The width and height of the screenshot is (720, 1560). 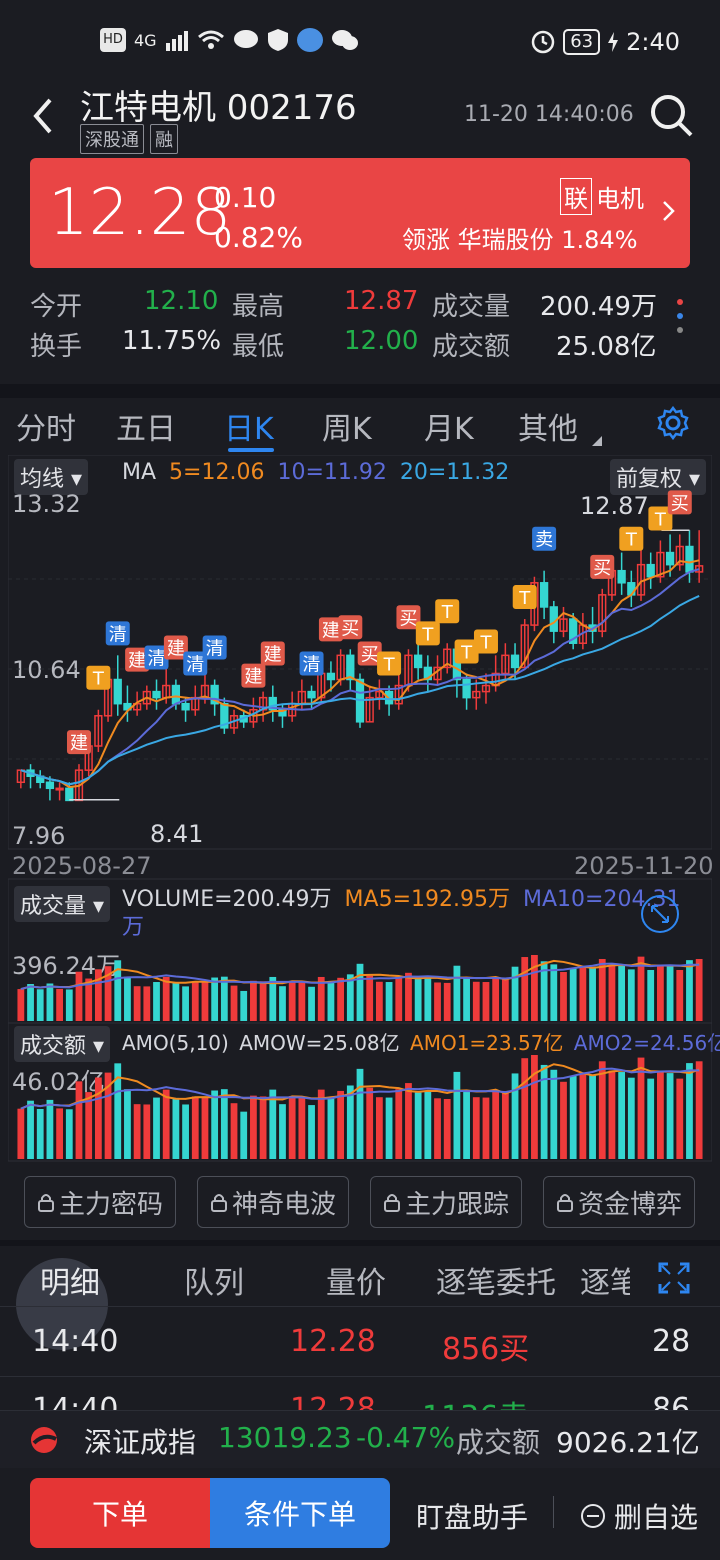 What do you see at coordinates (120, 1513) in the screenshot?
I see `place-order-button: 下单` at bounding box center [120, 1513].